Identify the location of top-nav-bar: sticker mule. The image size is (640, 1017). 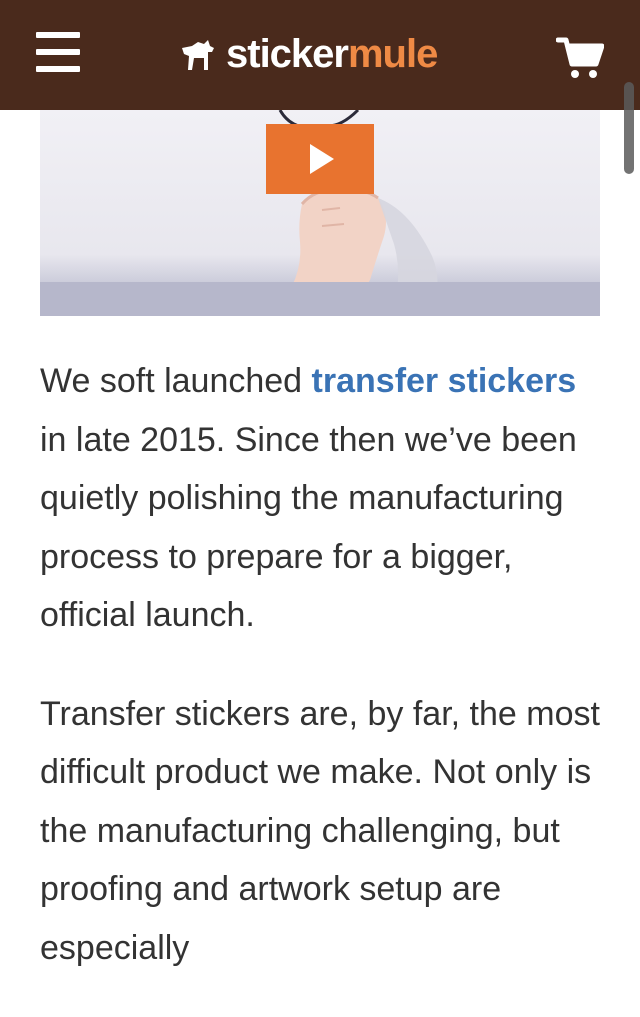
(320, 55).